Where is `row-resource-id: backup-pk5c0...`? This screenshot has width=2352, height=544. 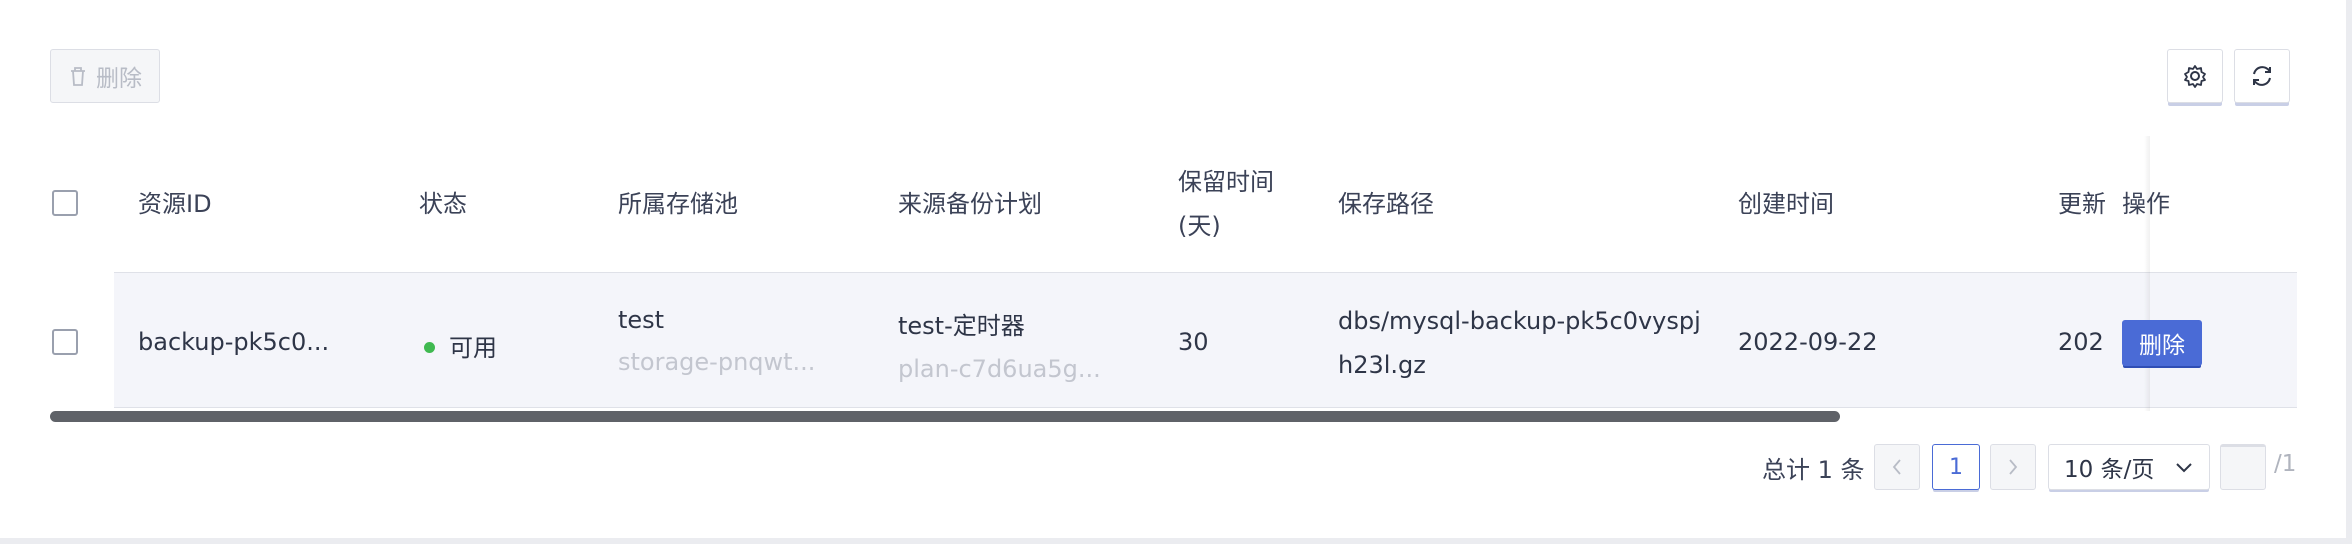
row-resource-id: backup-pk5c0... is located at coordinates (233, 342).